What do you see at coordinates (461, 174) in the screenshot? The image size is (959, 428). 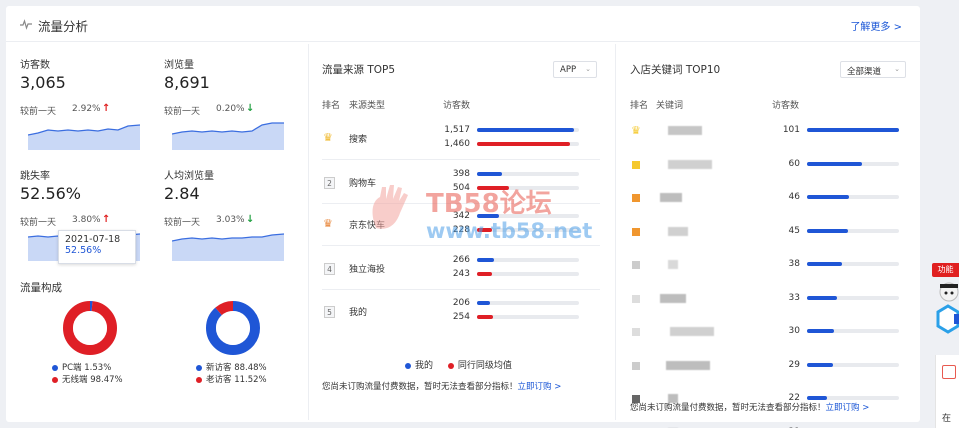 I see `mine-count: 398` at bounding box center [461, 174].